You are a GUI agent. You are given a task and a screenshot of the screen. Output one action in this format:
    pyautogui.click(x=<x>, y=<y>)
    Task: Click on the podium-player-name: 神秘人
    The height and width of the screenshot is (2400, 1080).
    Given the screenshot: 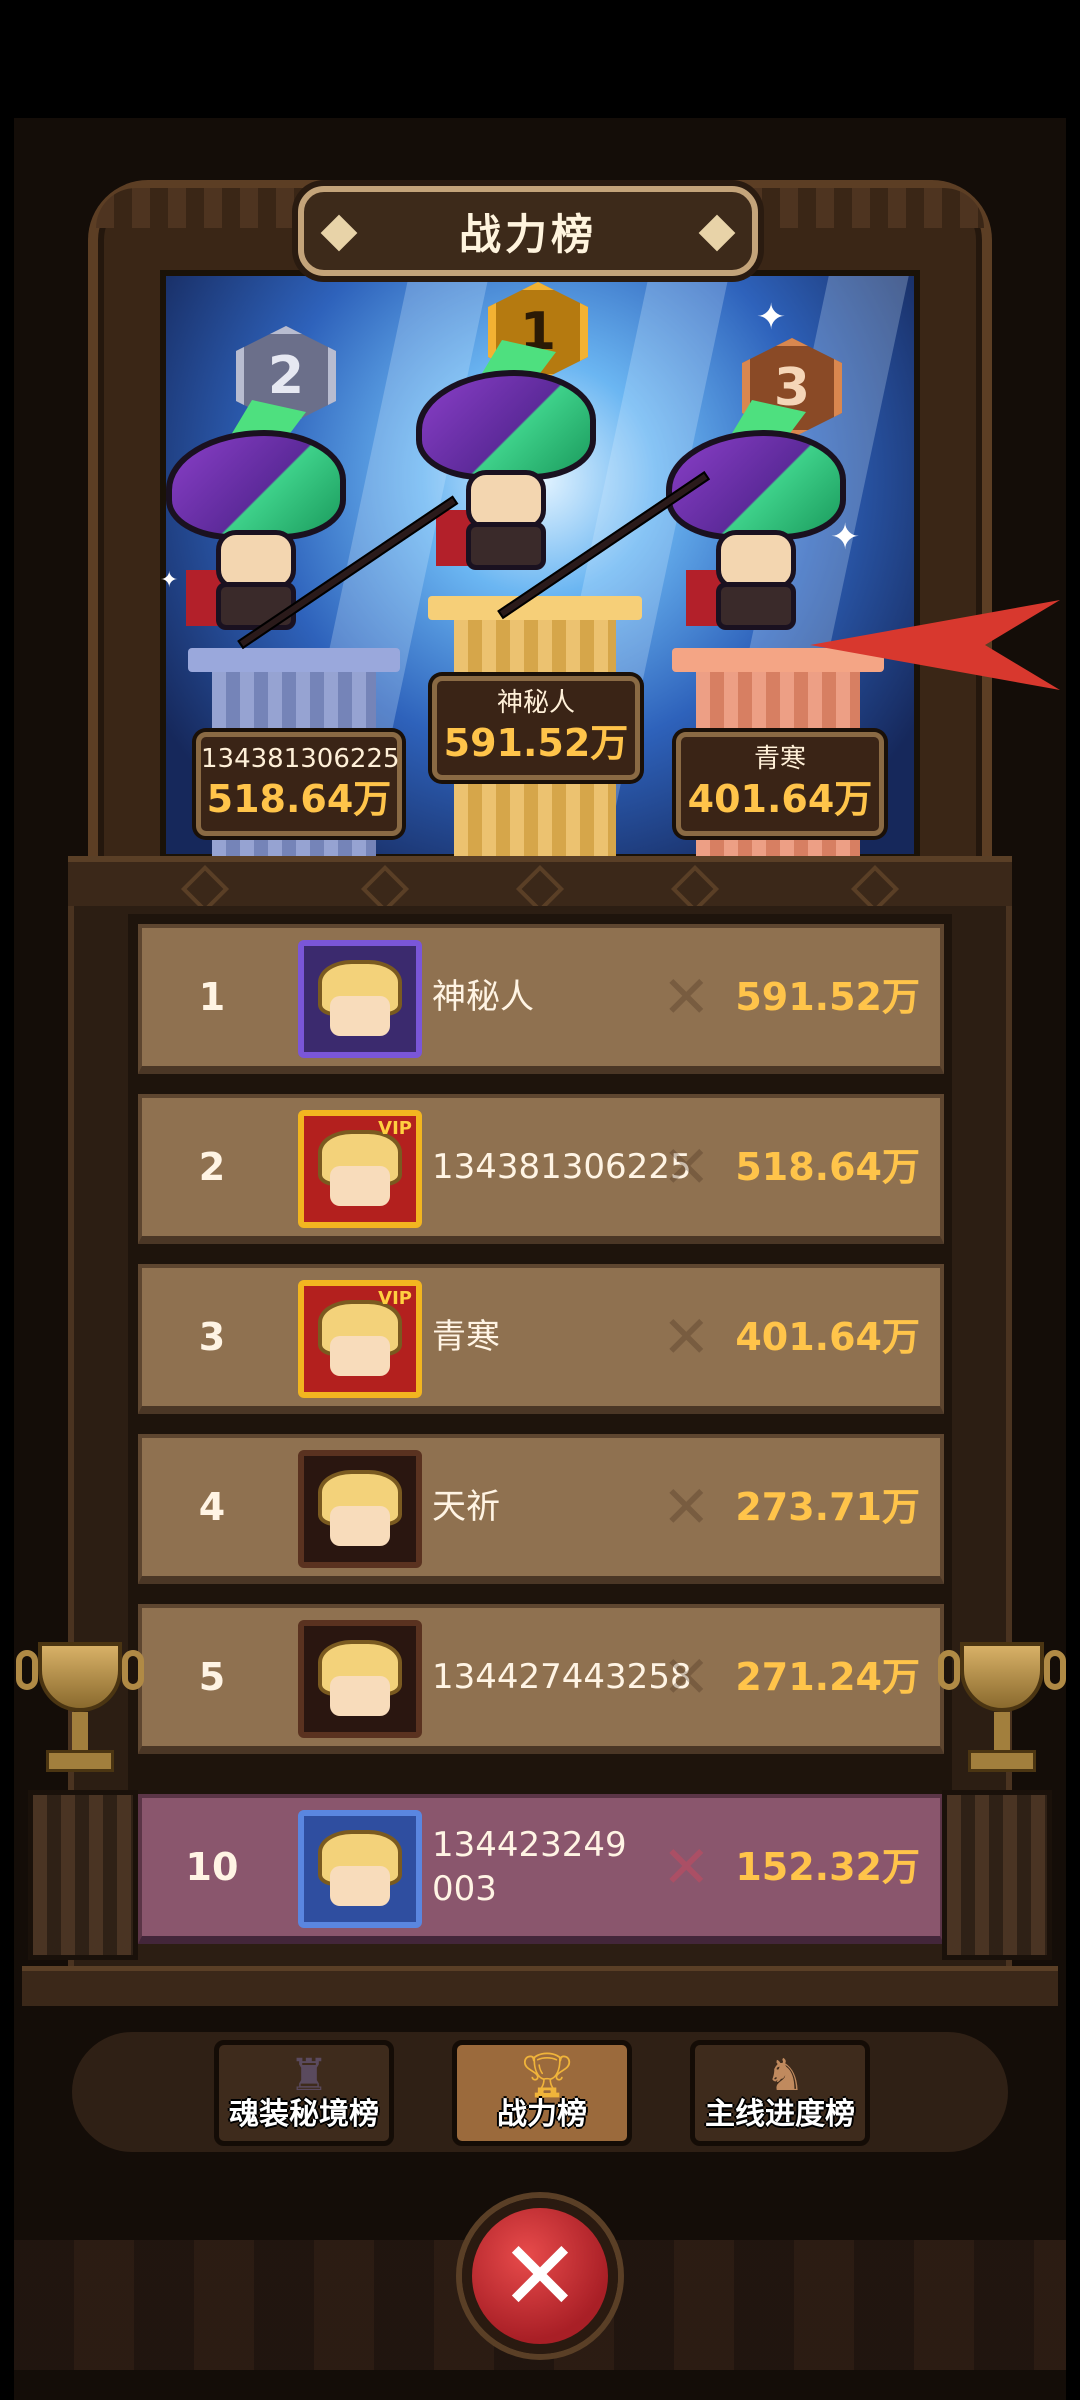 What is the action you would take?
    pyautogui.click(x=535, y=703)
    